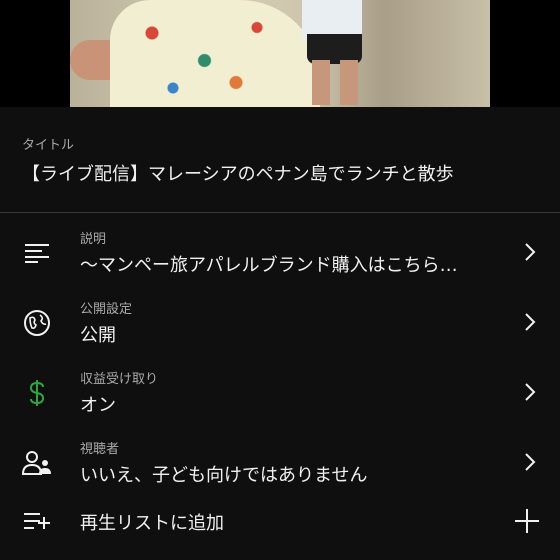 This screenshot has width=560, height=560. Describe the element at coordinates (238, 173) in the screenshot. I see `title-value: 【ライブ配信】マレーシアのペナン島でランチと散歩` at that location.